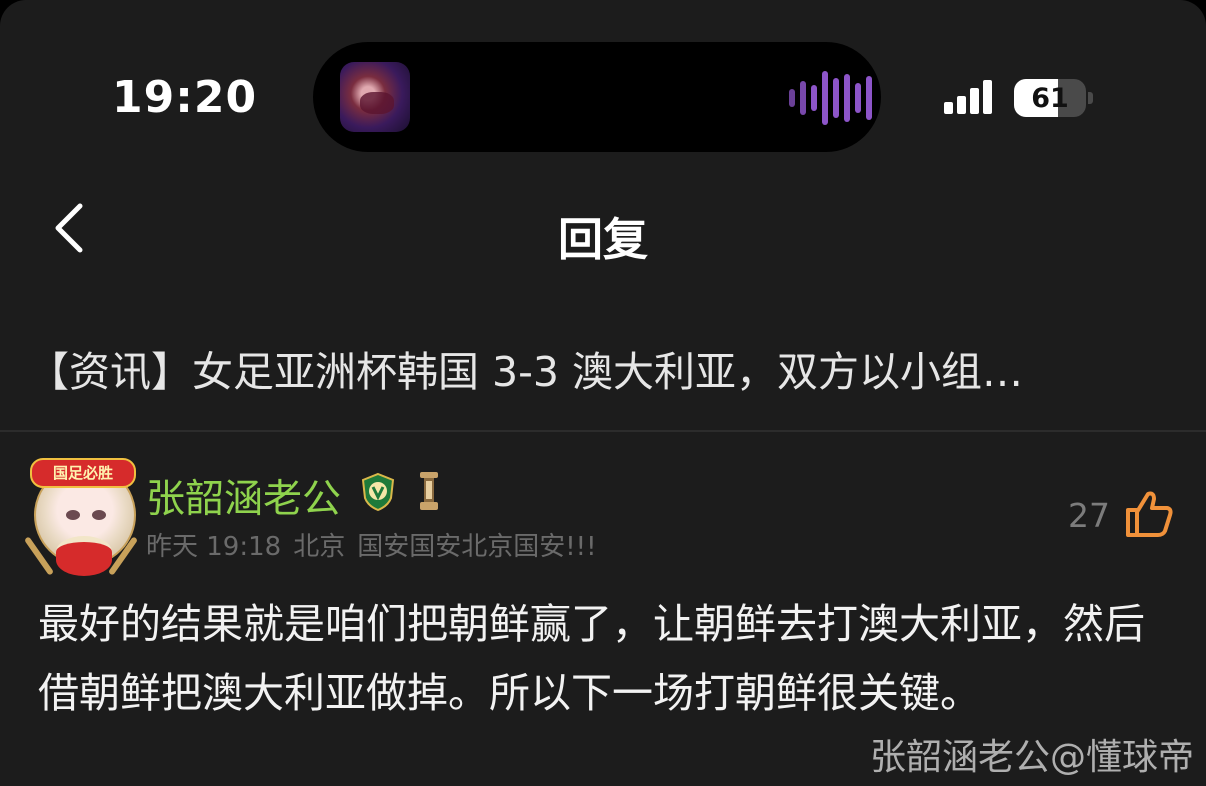 This screenshot has width=1206, height=786. What do you see at coordinates (243, 496) in the screenshot?
I see `comment-username: 张韶涵老公` at bounding box center [243, 496].